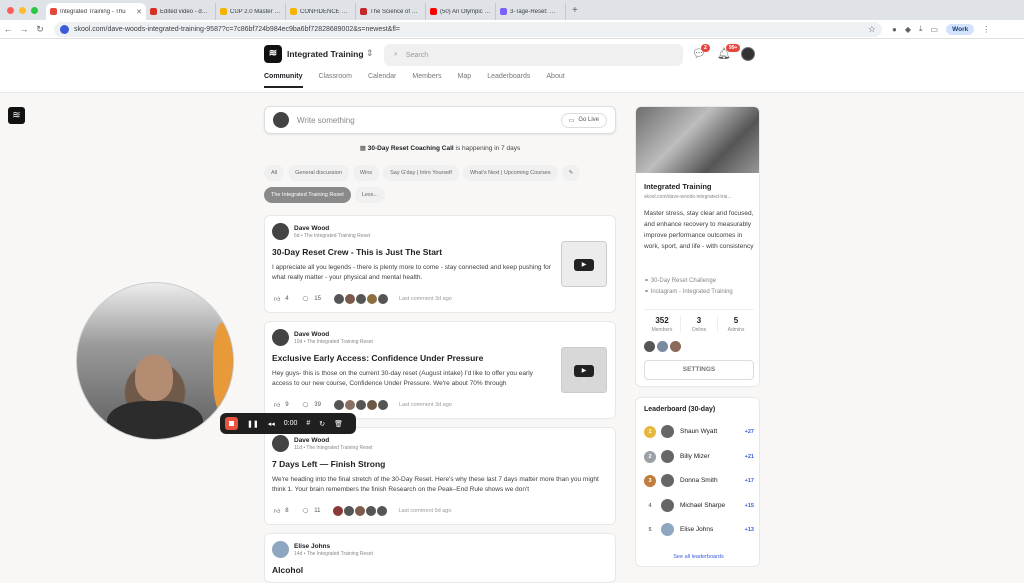 Image resolution: width=1024 pixels, height=583 pixels. Describe the element at coordinates (317, 405) in the screenshot. I see `comment-count: 39` at that location.